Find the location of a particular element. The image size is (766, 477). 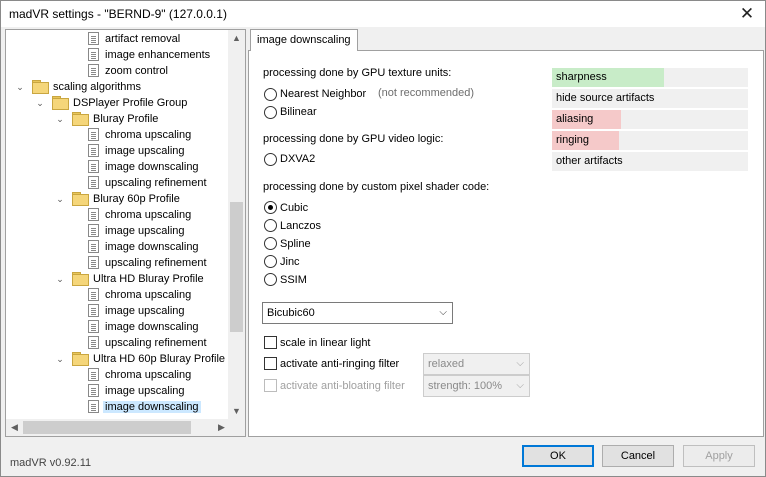

tree-horizontal-scrollbar: ◀ ▶ is located at coordinates (118, 427).